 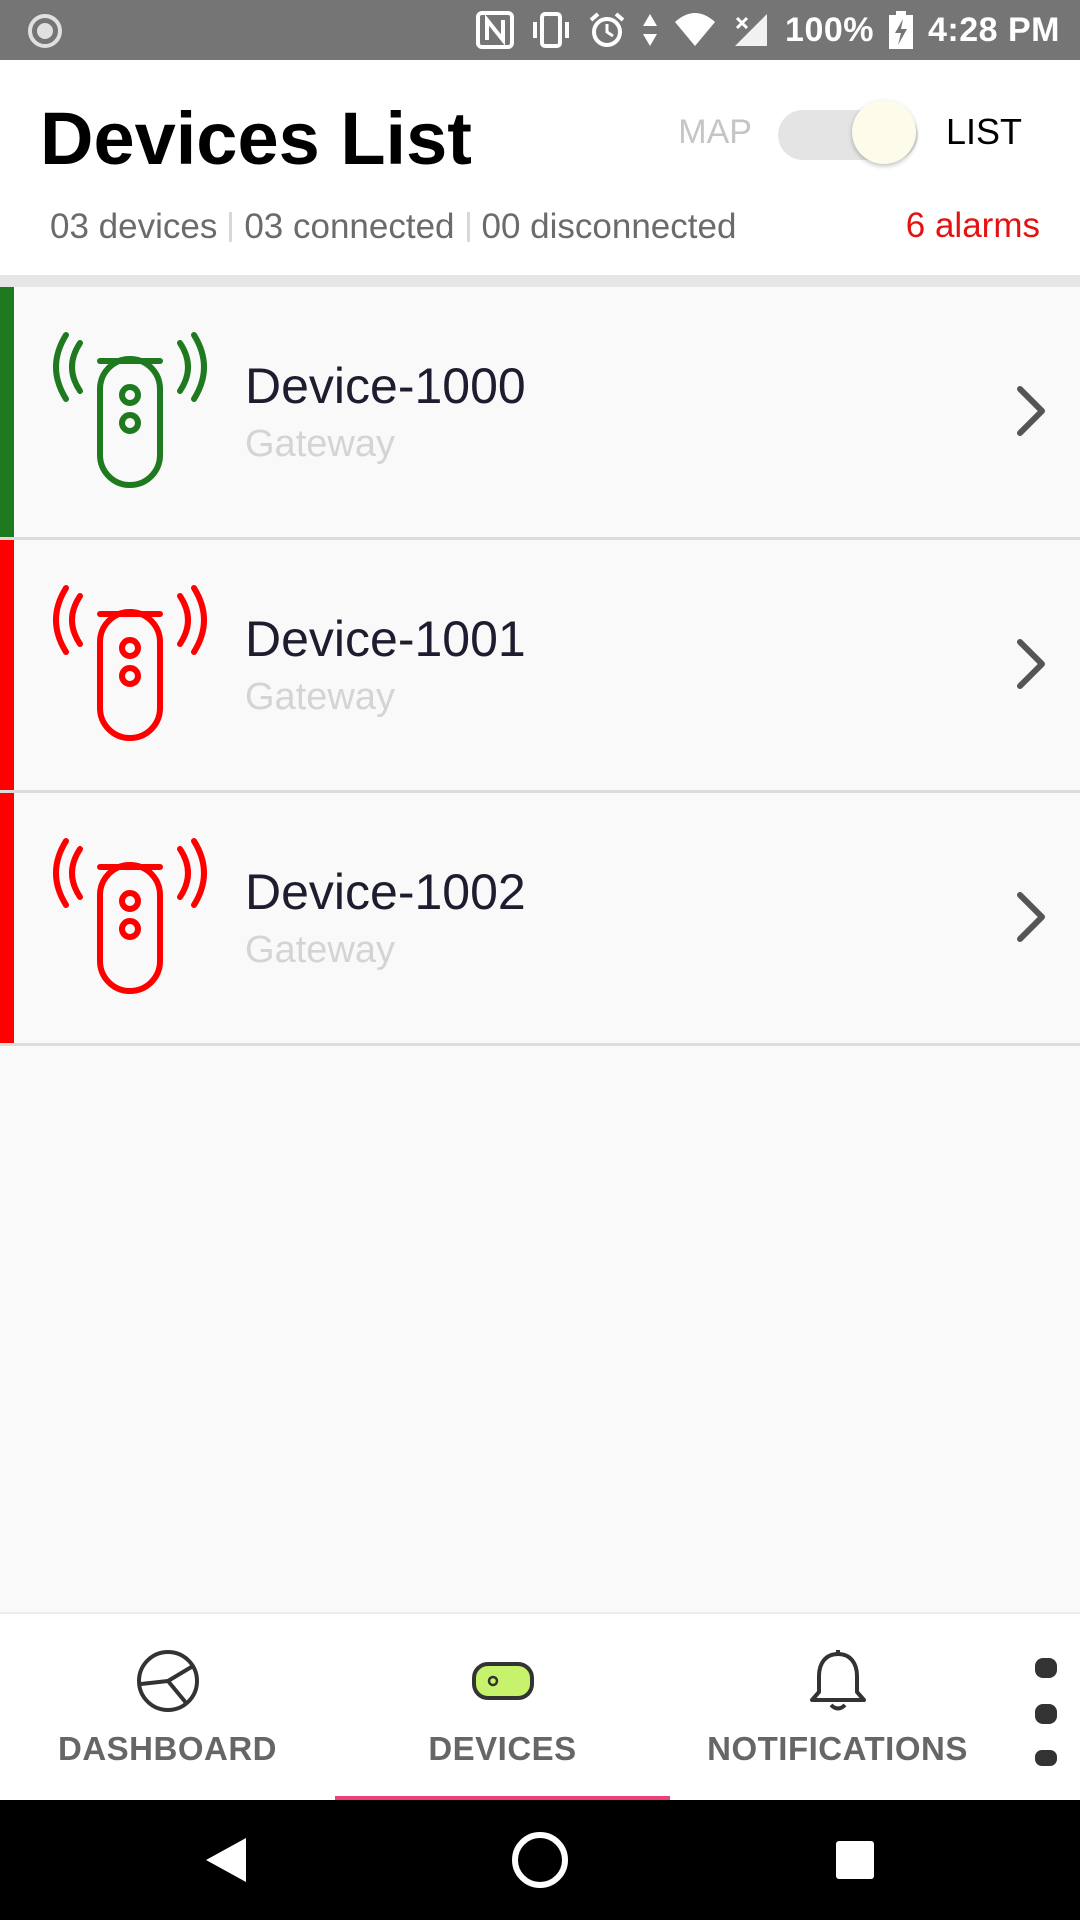 I want to click on map-view-label: MAP, so click(x=715, y=132).